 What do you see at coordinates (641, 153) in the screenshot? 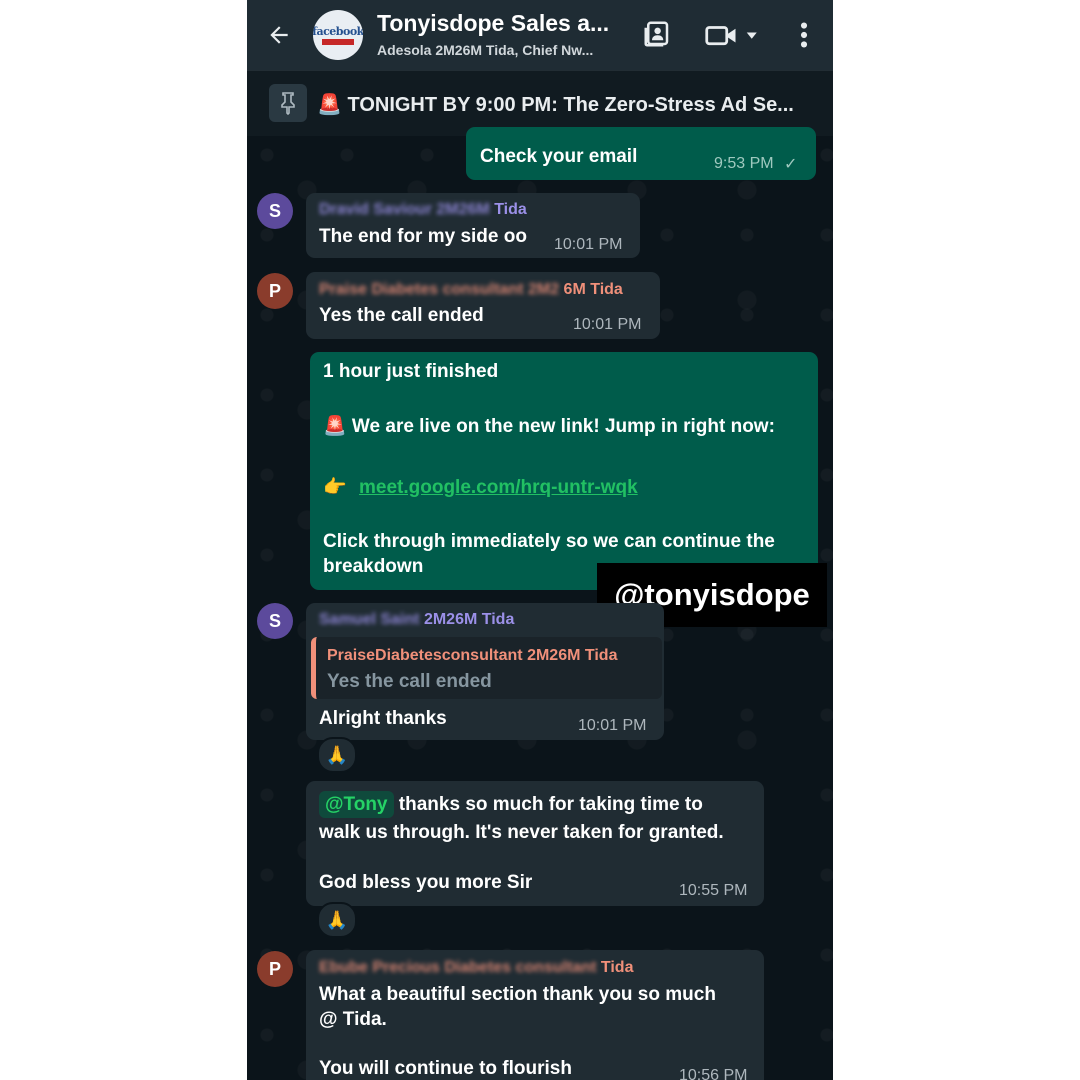
I see `message-bubble-outgoing: Check your email 9:53 PM ✓` at bounding box center [641, 153].